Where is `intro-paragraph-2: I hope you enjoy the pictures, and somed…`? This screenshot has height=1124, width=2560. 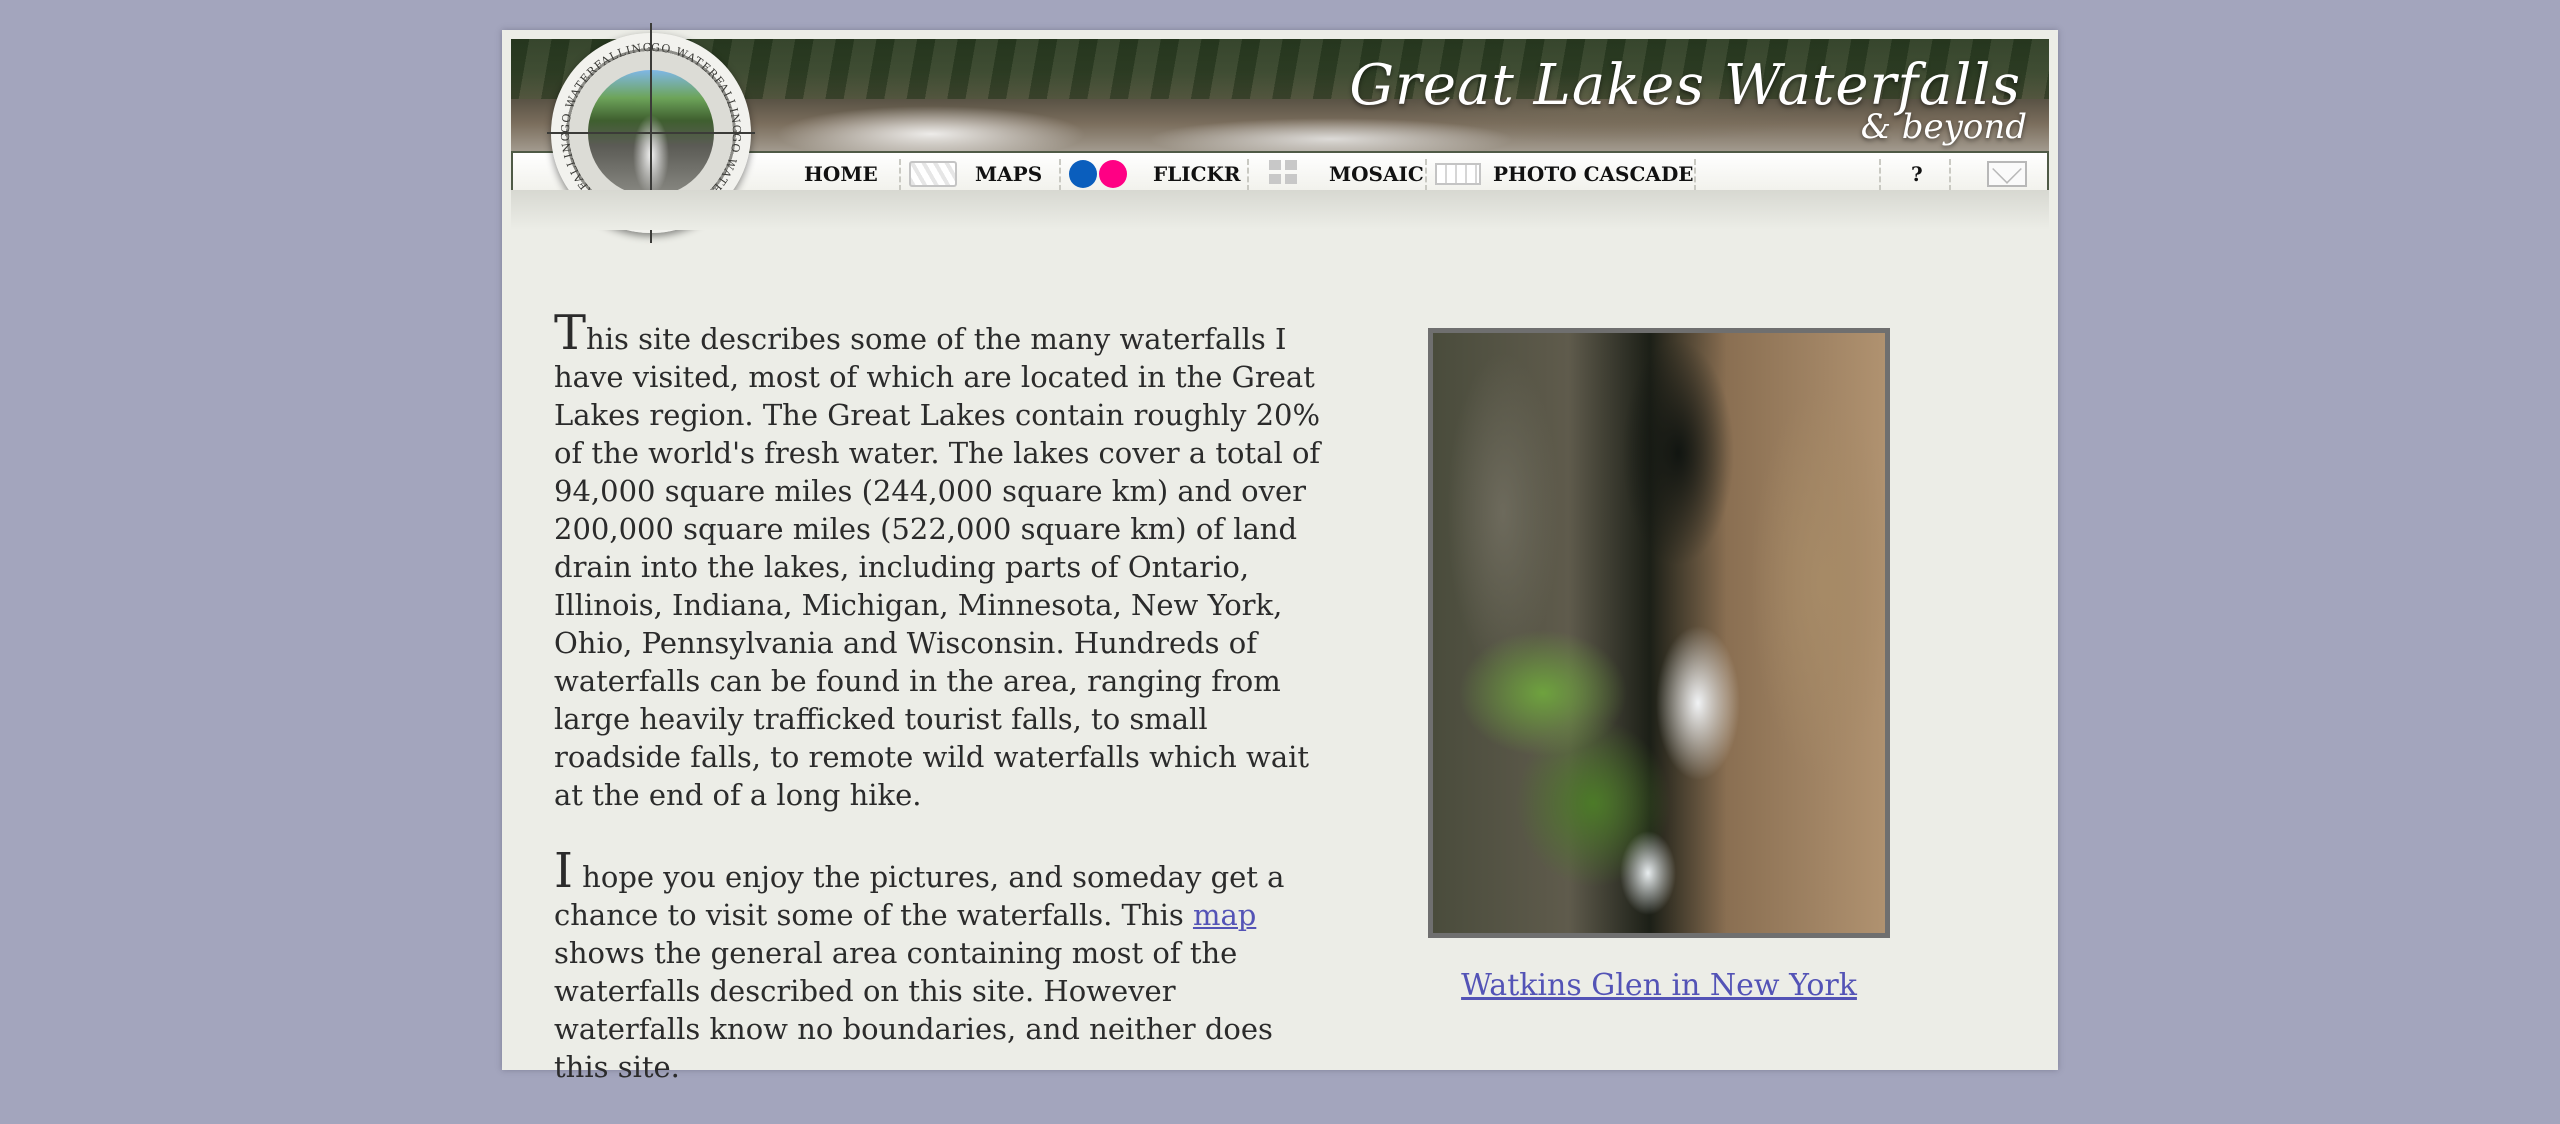 intro-paragraph-2: I hope you enjoy the pictures, and somed… is located at coordinates (939, 966).